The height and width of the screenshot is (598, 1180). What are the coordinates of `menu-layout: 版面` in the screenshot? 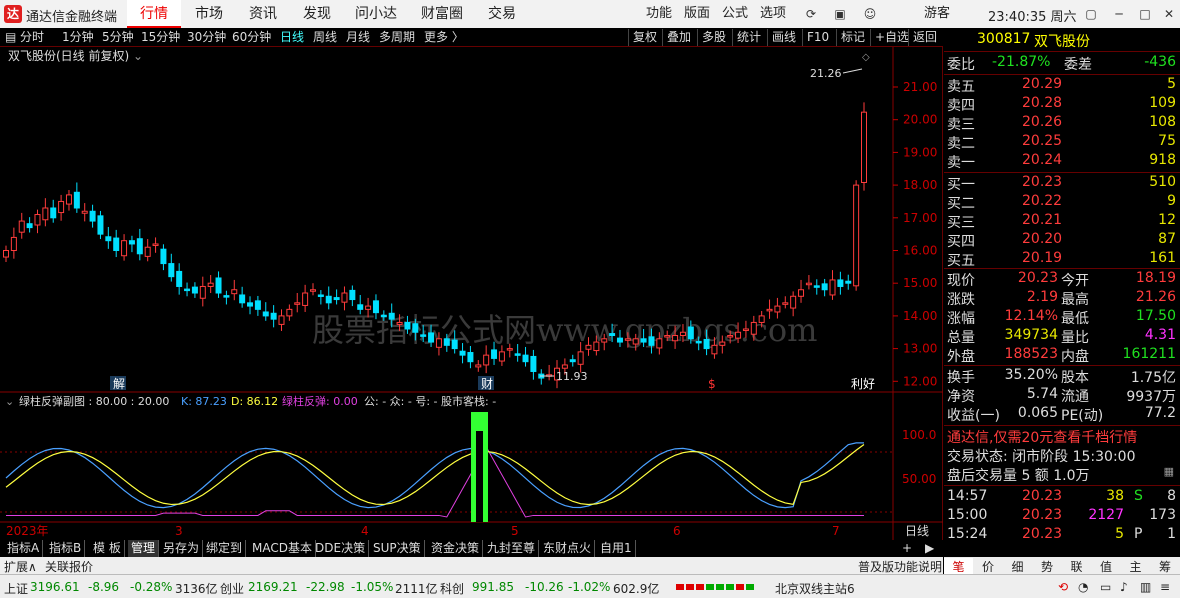 It's located at (697, 14).